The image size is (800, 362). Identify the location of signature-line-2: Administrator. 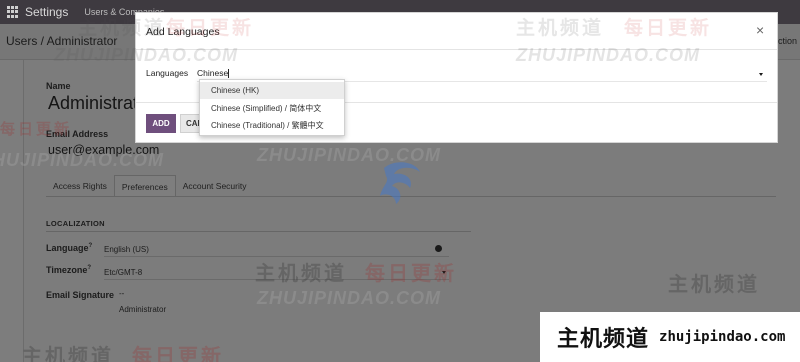
(142, 309).